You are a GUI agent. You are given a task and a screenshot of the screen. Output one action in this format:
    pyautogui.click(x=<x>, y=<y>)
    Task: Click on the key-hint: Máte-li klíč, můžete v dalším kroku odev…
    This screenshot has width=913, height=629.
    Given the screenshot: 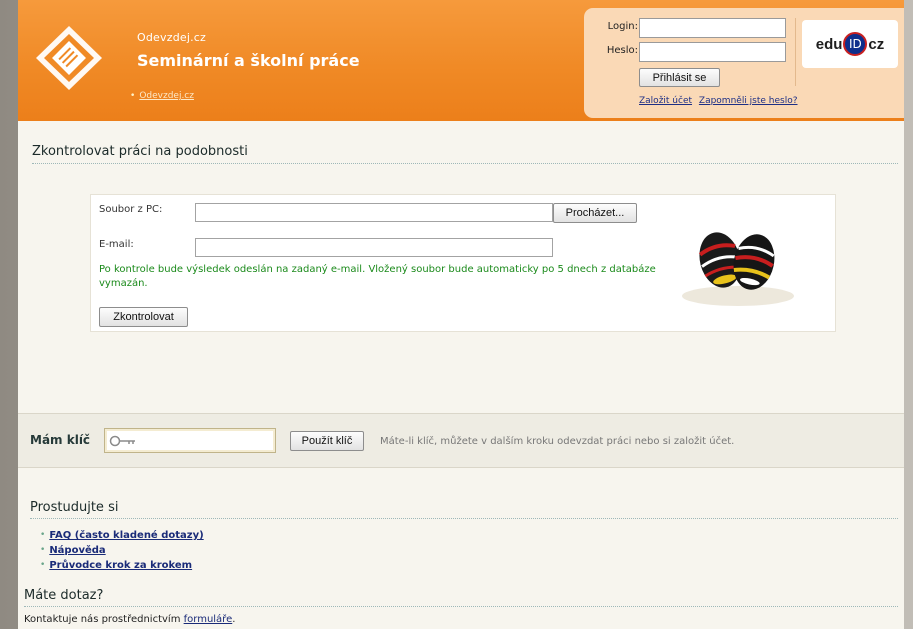 What is the action you would take?
    pyautogui.click(x=557, y=441)
    